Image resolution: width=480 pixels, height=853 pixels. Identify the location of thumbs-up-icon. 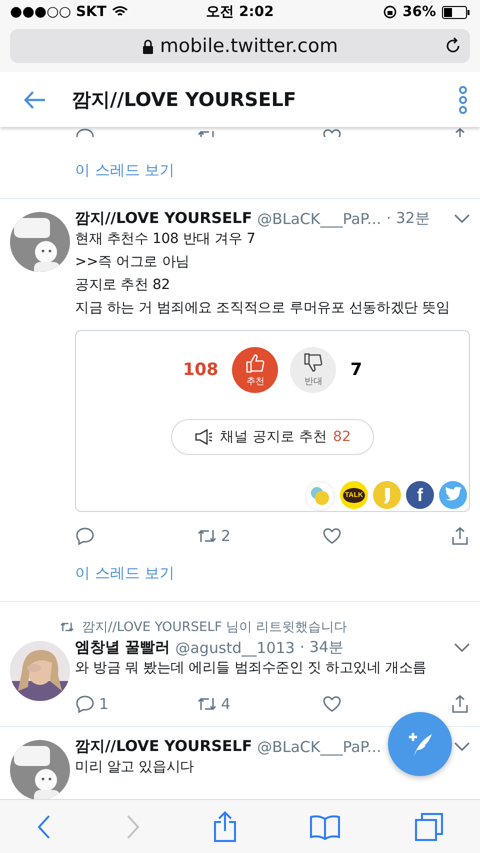
(255, 363).